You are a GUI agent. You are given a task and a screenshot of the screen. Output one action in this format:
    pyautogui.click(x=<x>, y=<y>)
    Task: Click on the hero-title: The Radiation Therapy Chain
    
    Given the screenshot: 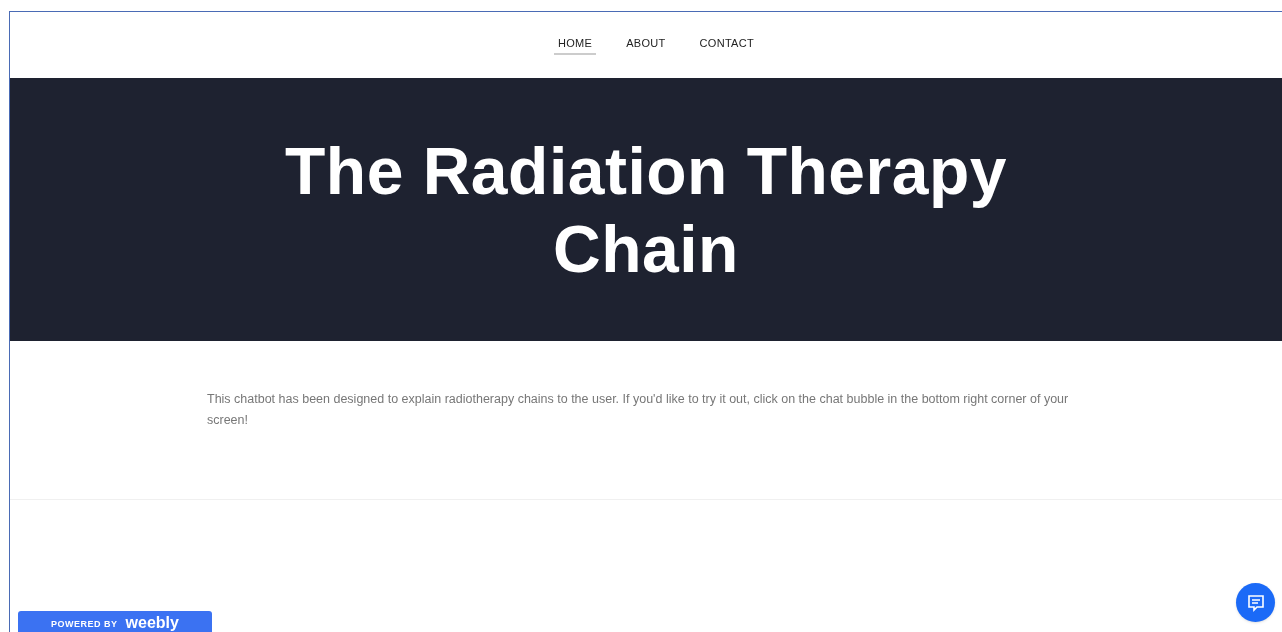 What is the action you would take?
    pyautogui.click(x=646, y=210)
    